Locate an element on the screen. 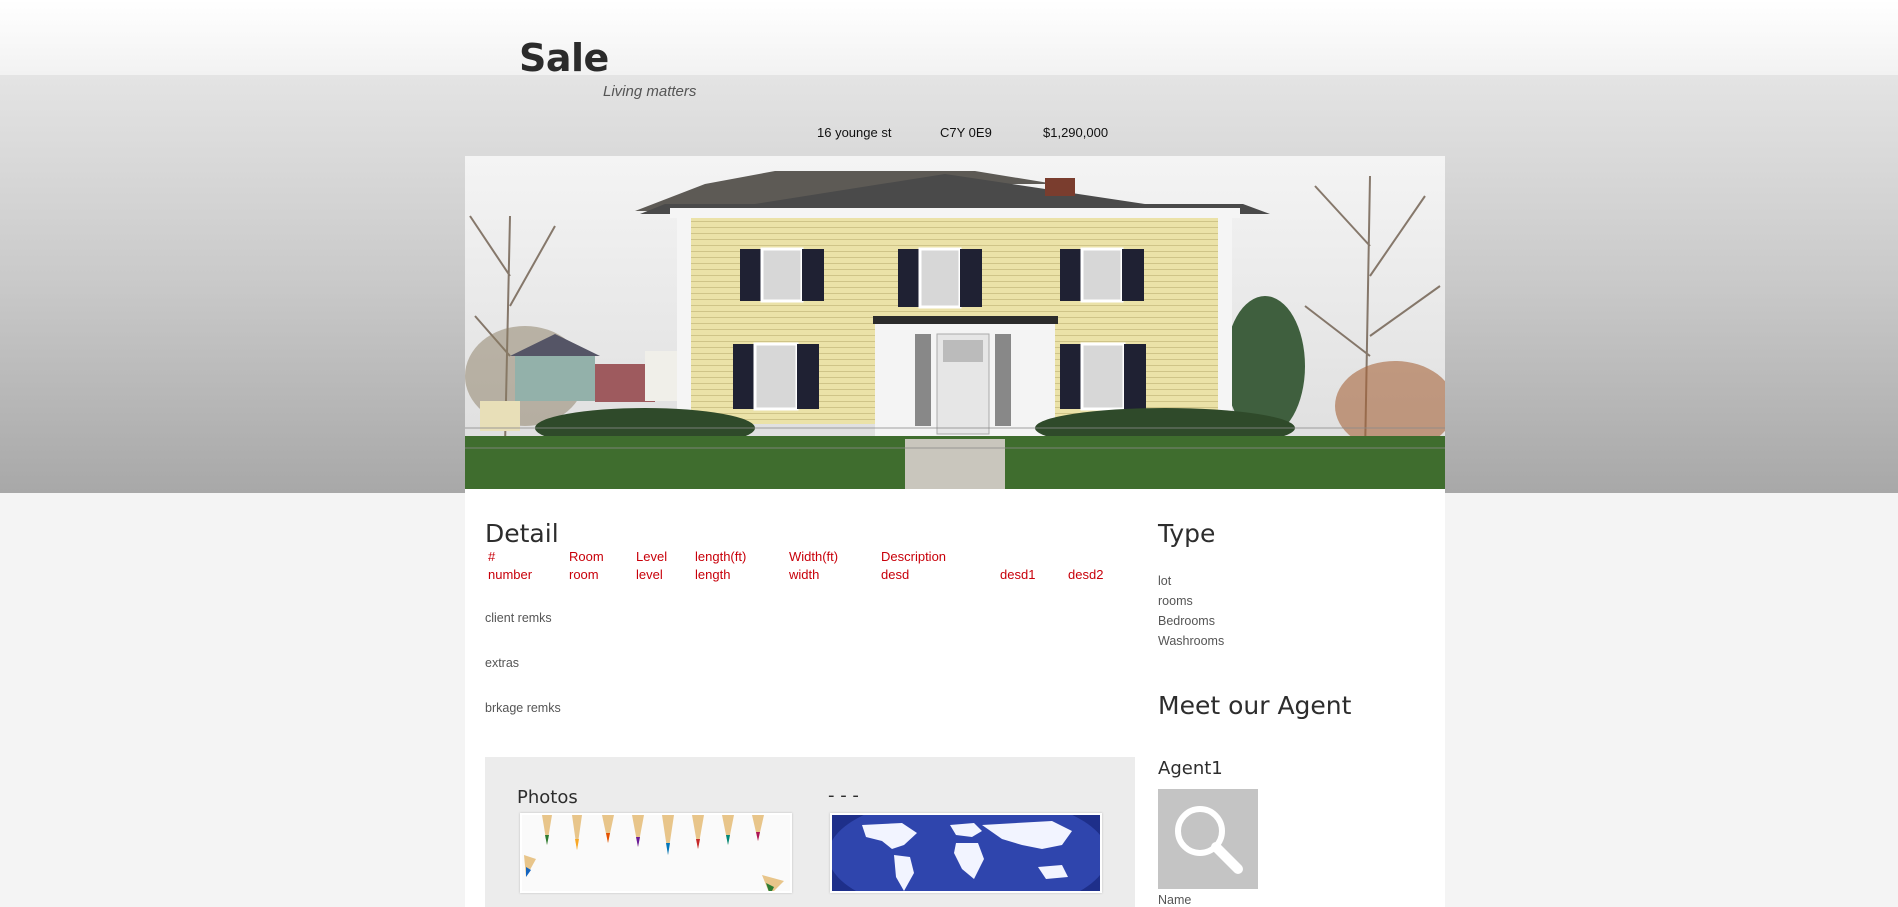  type-item-bedrooms: Bedrooms is located at coordinates (1186, 621).